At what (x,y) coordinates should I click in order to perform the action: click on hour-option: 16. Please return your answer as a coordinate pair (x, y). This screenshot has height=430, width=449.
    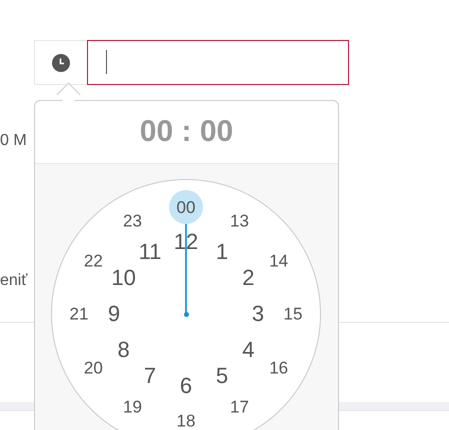
    Looking at the image, I should click on (278, 367).